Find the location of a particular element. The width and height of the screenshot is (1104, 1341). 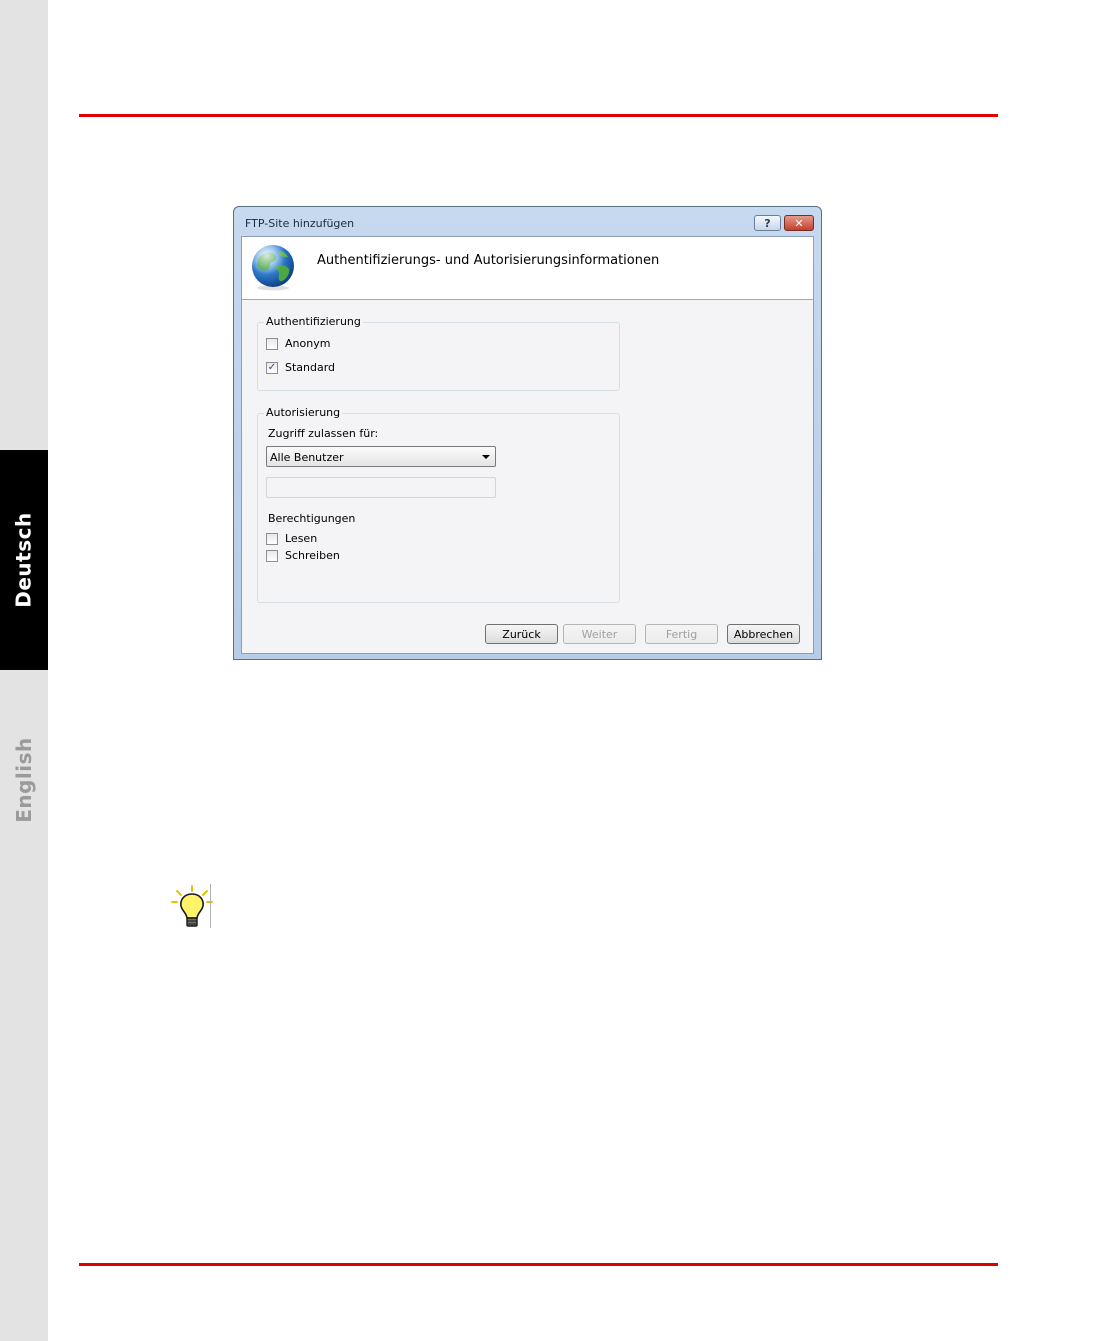

checkmark-icon: ✓ is located at coordinates (272, 367).